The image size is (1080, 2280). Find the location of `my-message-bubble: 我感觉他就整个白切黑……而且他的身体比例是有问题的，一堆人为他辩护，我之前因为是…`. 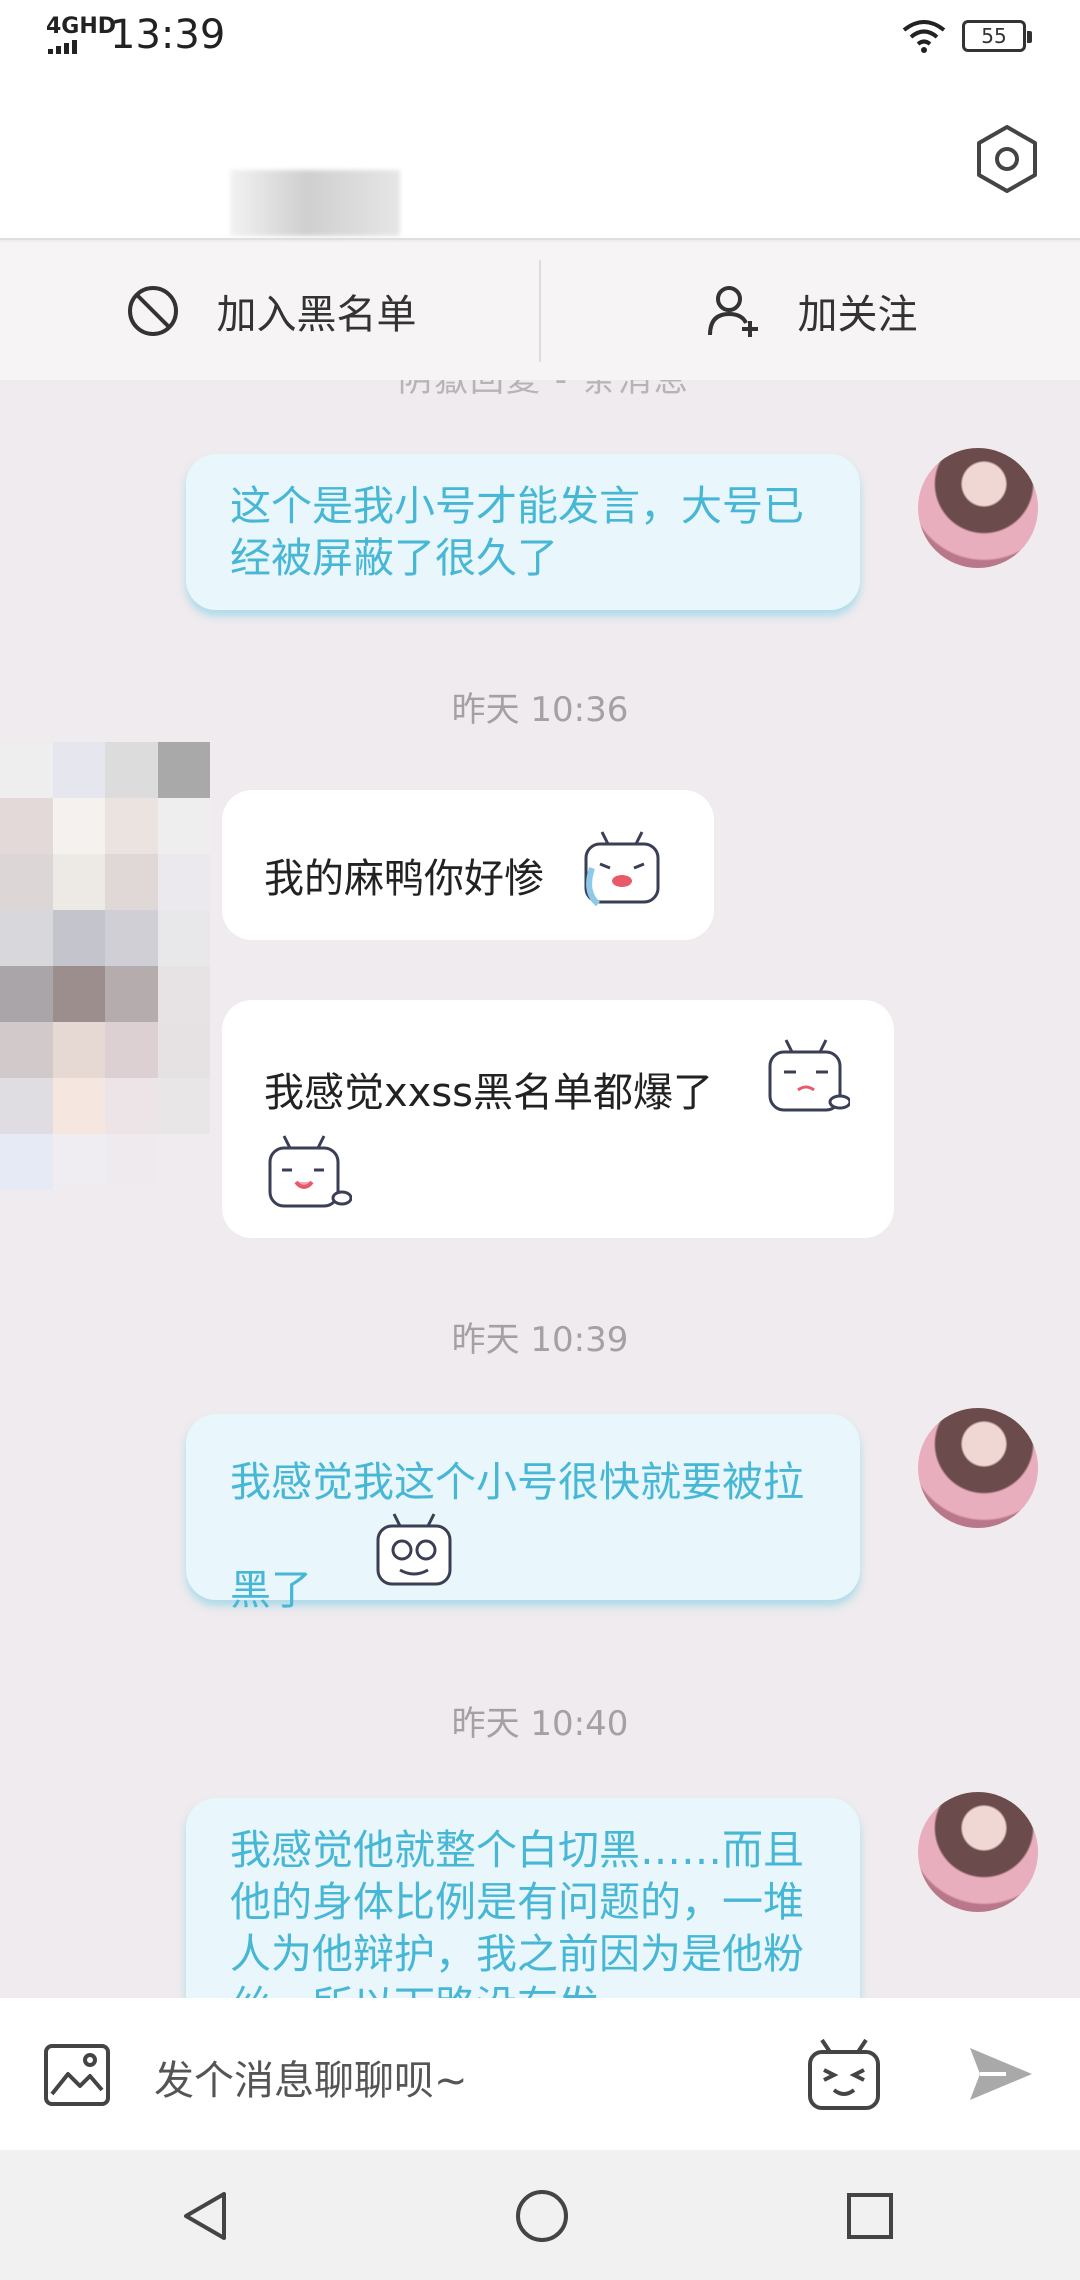

my-message-bubble: 我感觉他就整个白切黑……而且他的身体比例是有问题的，一堆人为他辩护，我之前因为是… is located at coordinates (523, 1898).